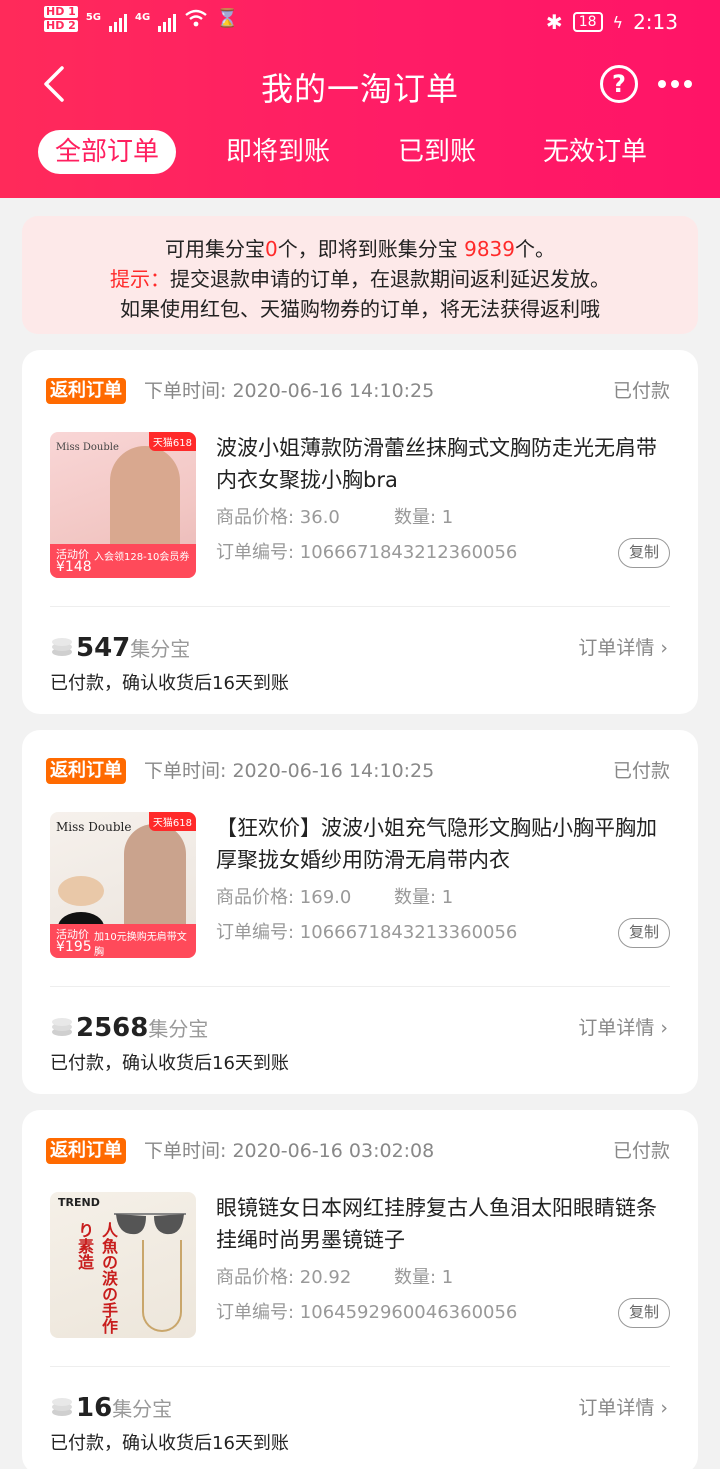  Describe the element at coordinates (587, 22) in the screenshot. I see `battery-icon: 18` at that location.